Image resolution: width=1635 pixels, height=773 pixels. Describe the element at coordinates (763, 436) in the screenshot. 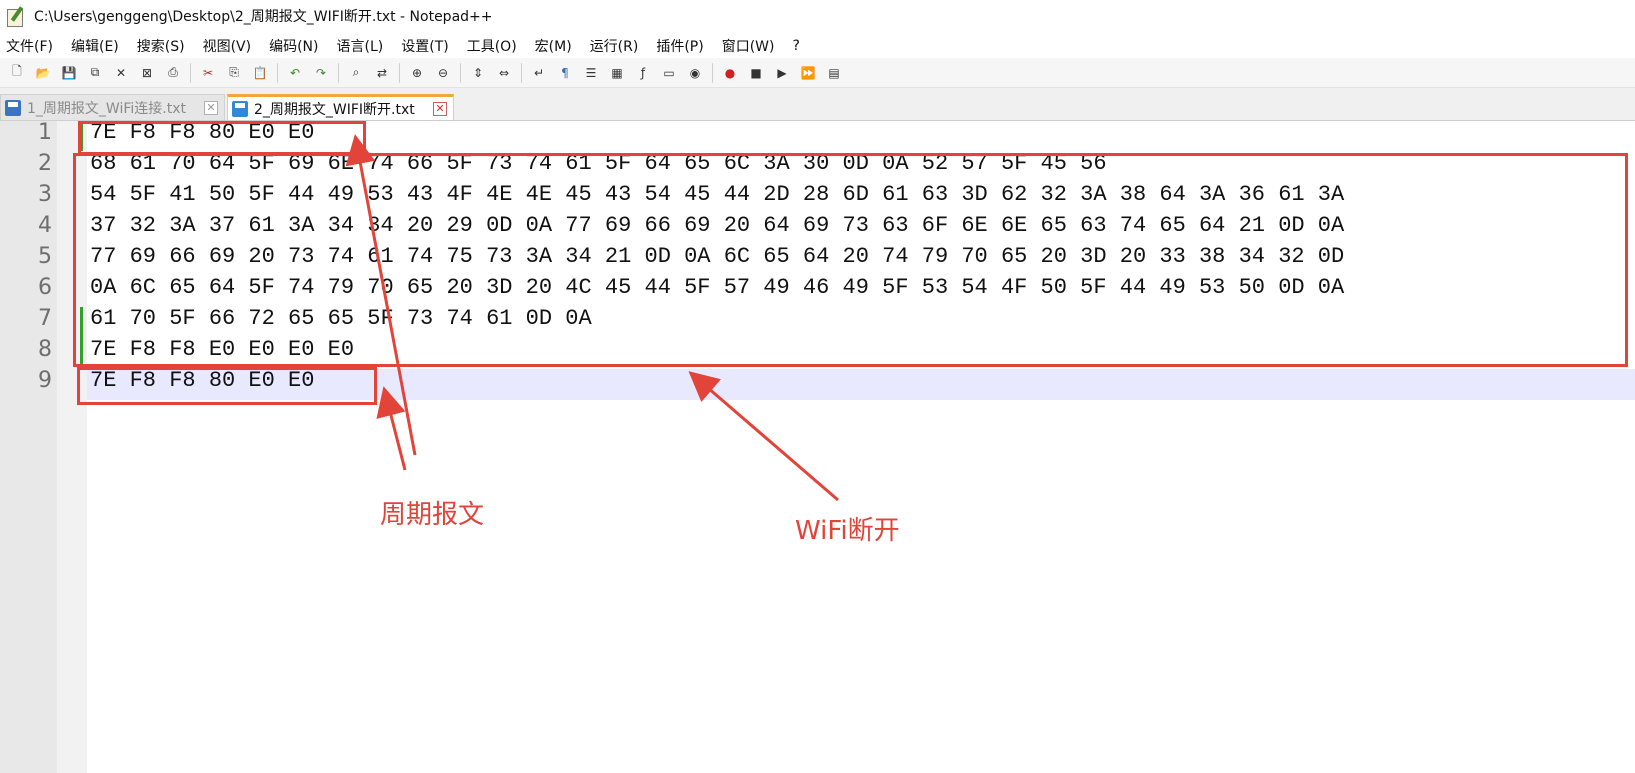

I see `arrow-to-wifi-block` at that location.